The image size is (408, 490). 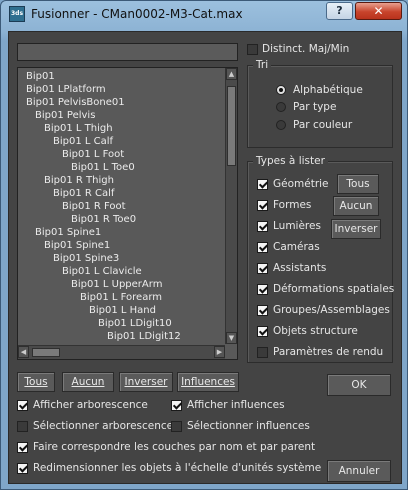 What do you see at coordinates (146, 382) in the screenshot?
I see `list-invert-button: Inverser` at bounding box center [146, 382].